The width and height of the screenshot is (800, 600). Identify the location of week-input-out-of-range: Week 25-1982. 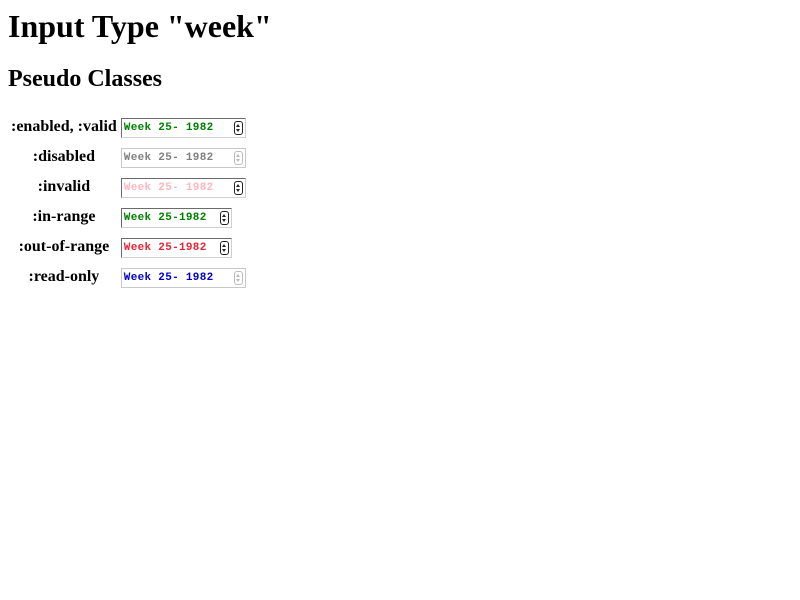
(176, 247).